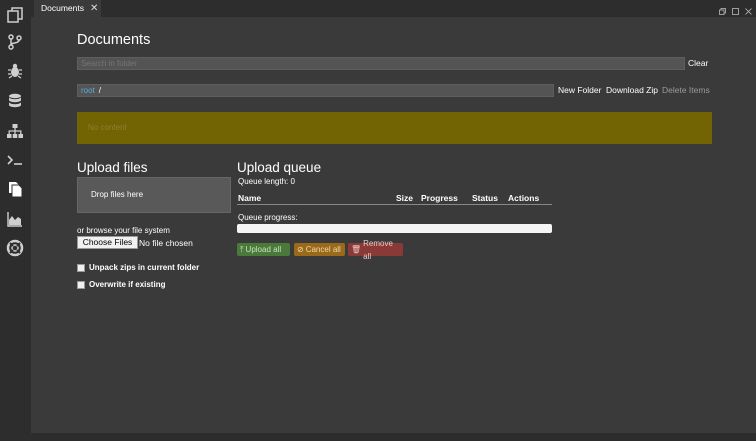 This screenshot has height=441, width=756. I want to click on choose-files-button: Choose Files, so click(107, 242).